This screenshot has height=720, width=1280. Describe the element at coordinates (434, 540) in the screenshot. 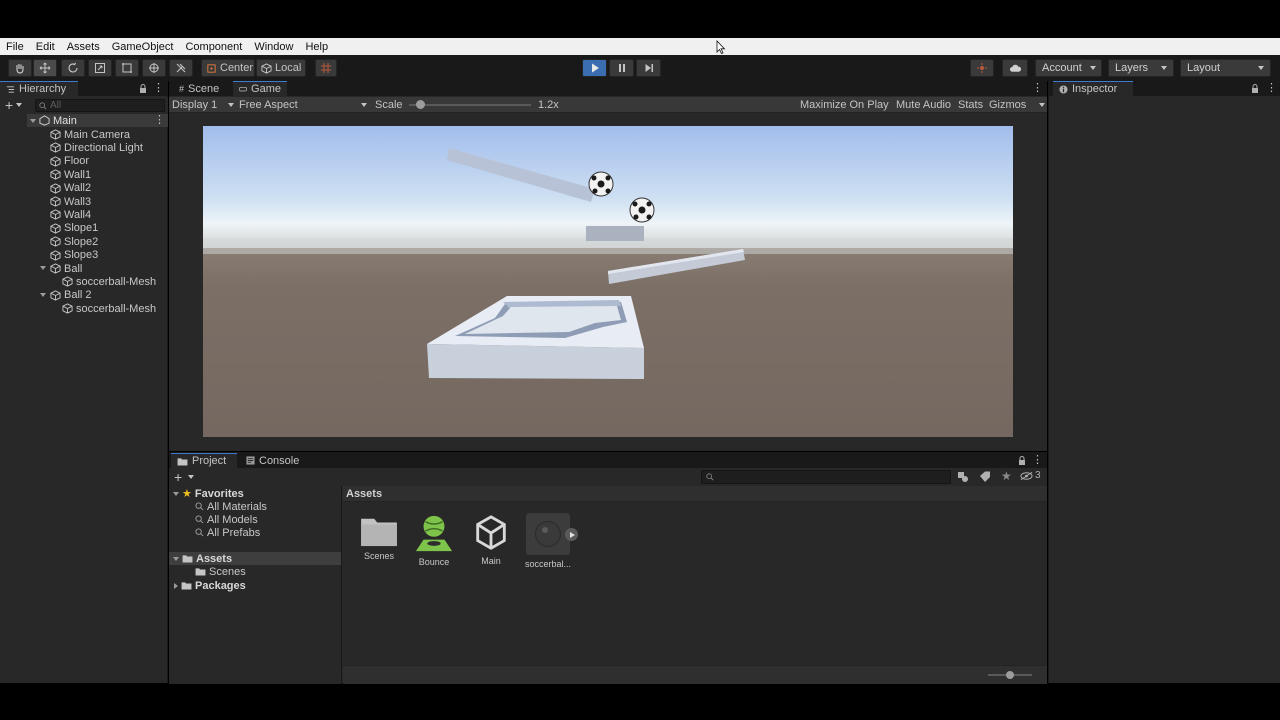

I see `asset-bounce: Bounce` at that location.